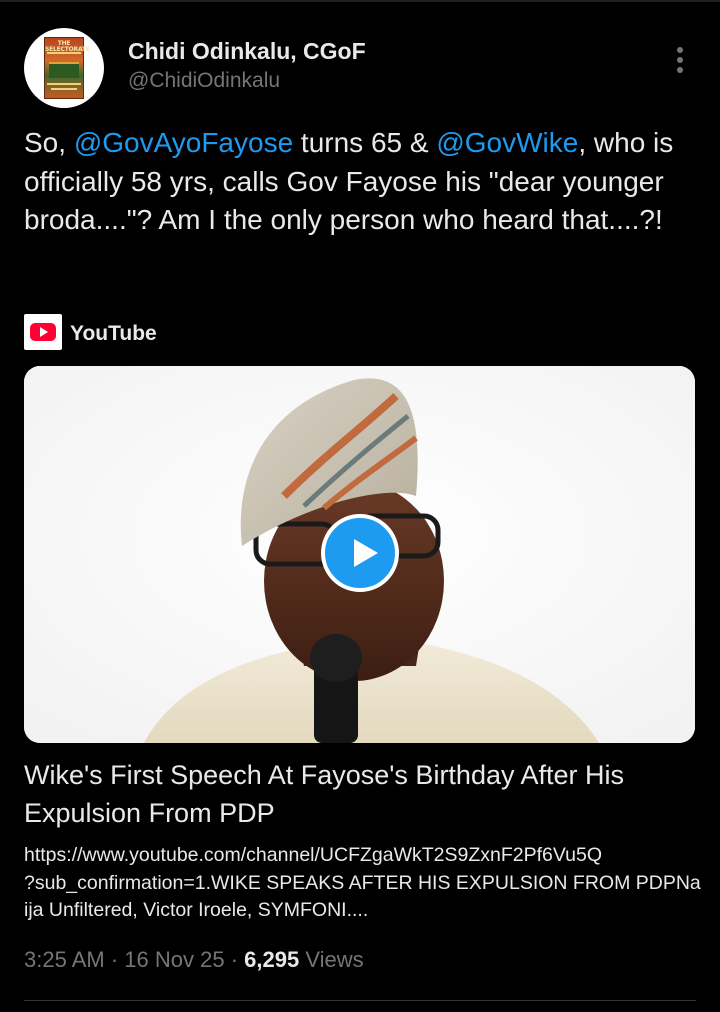 The width and height of the screenshot is (720, 1012). Describe the element at coordinates (360, 1000) in the screenshot. I see `bottom-divider` at that location.